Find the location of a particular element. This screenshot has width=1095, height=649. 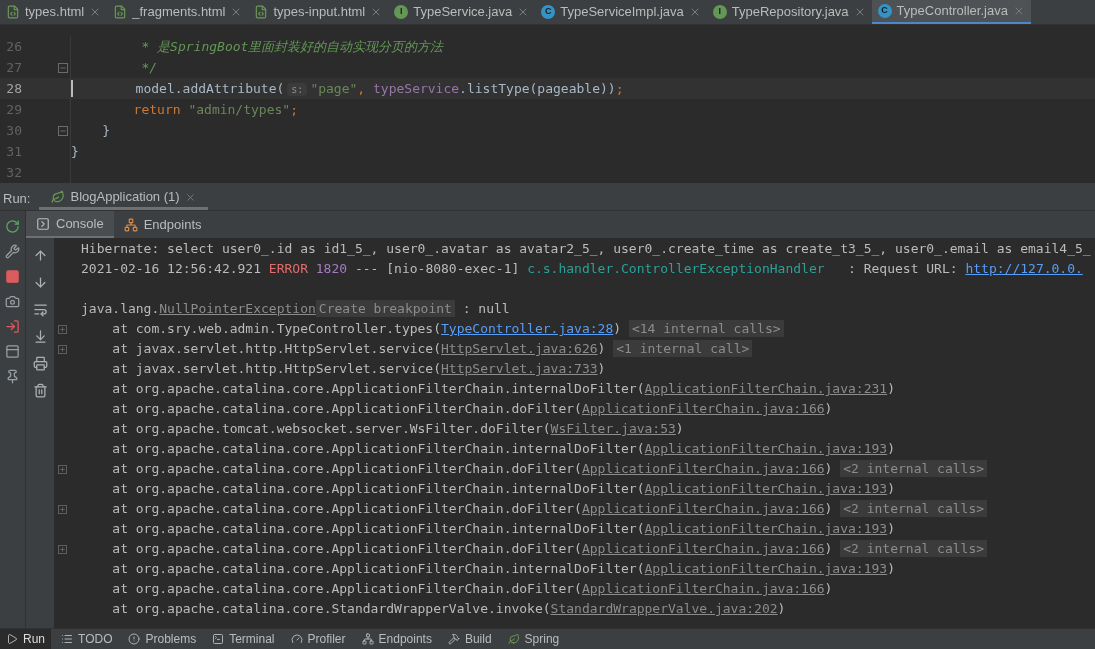

editor-tab: I TypeService.java is located at coordinates (462, 12).